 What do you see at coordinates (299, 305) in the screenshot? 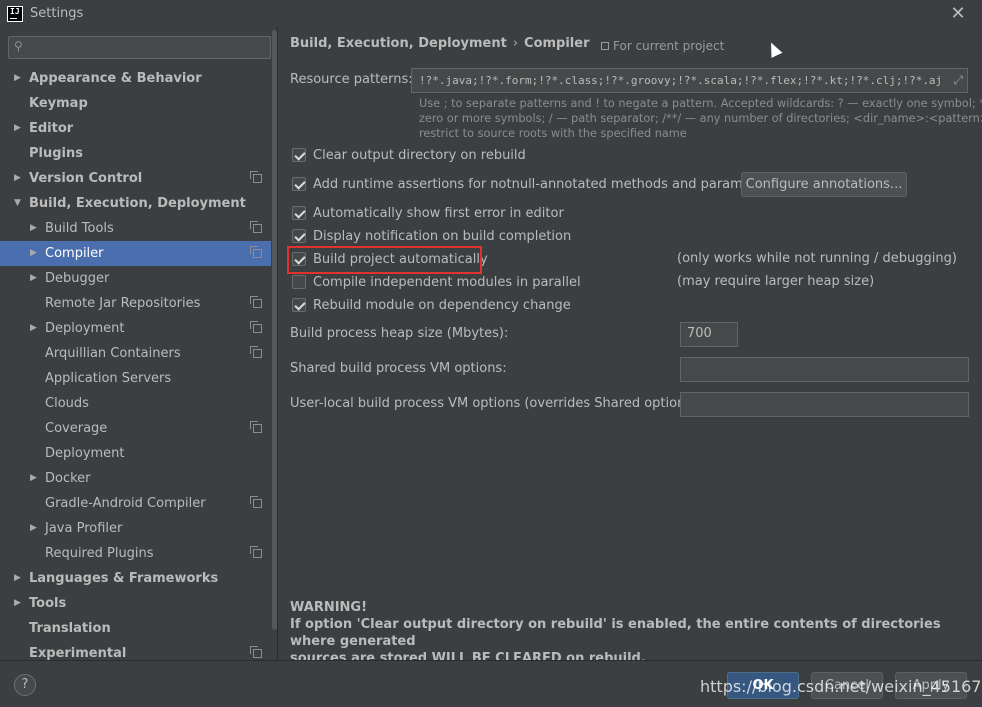
I see `rebuild-module-checkbox` at bounding box center [299, 305].